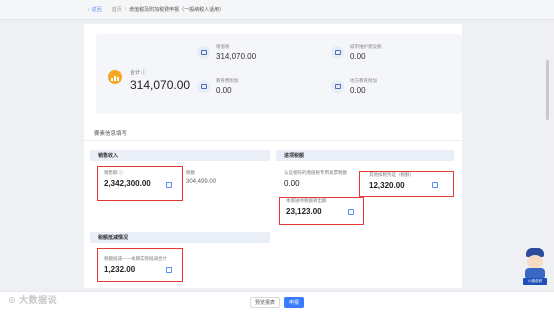  What do you see at coordinates (177, 10) in the screenshot?
I see `breadcrumb-current: 增值税及附加税费申报（一般纳税人适用）` at bounding box center [177, 10].